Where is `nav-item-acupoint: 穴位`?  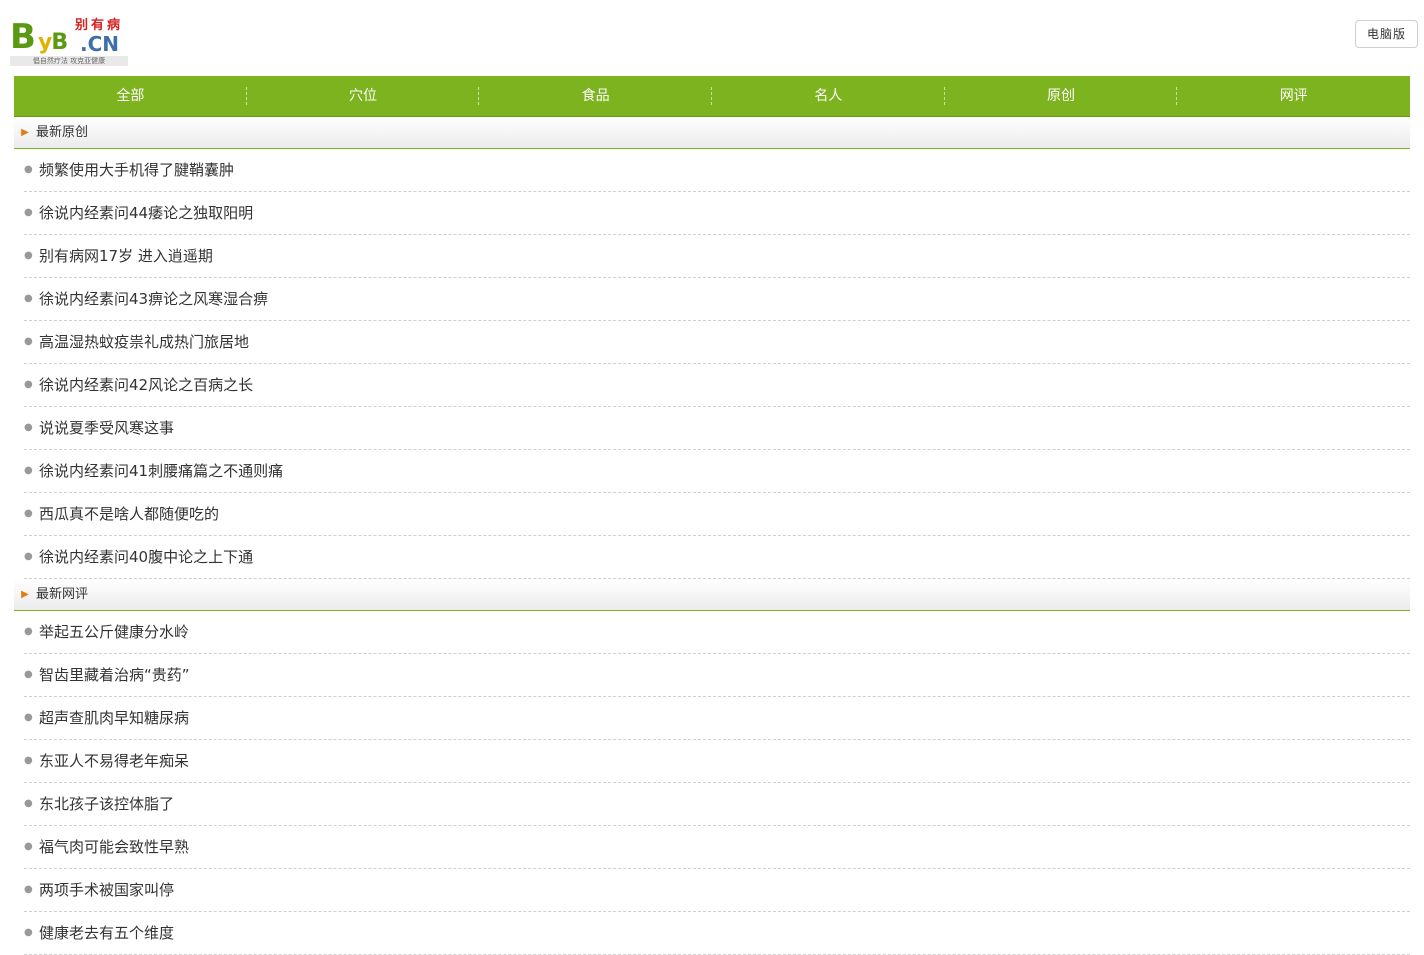
nav-item-acupoint: 穴位 is located at coordinates (363, 96).